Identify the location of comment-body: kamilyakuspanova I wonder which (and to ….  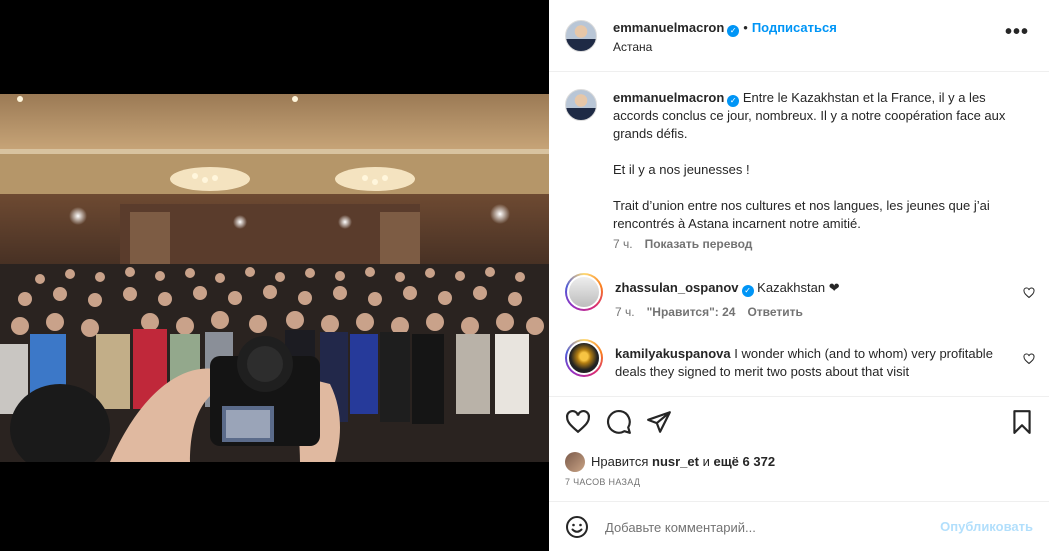
(815, 363).